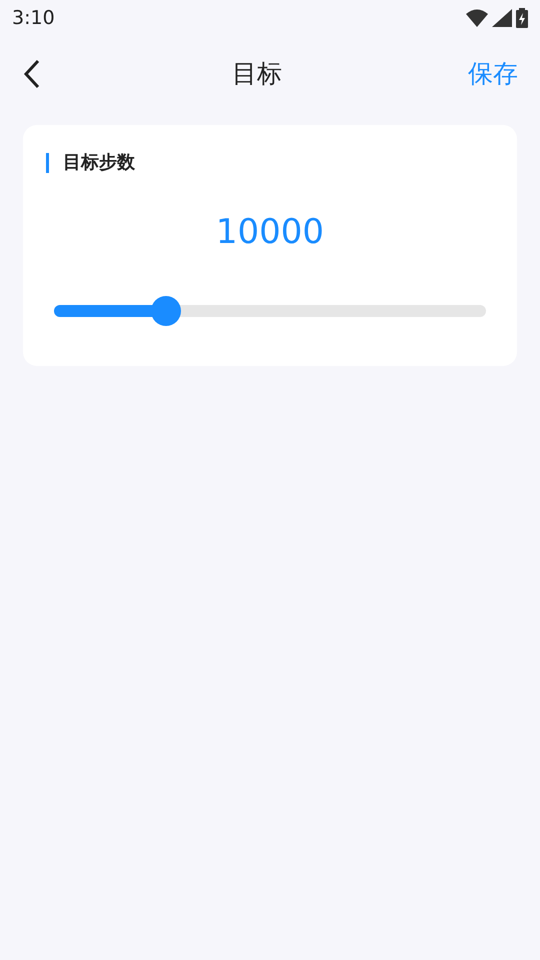 The image size is (540, 960). What do you see at coordinates (270, 311) in the screenshot?
I see `step-slider` at bounding box center [270, 311].